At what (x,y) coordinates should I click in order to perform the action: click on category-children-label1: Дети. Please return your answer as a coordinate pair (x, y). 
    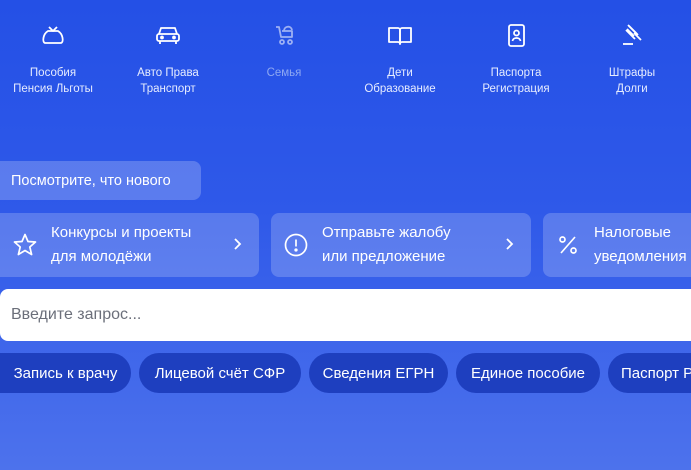
    Looking at the image, I should click on (400, 73).